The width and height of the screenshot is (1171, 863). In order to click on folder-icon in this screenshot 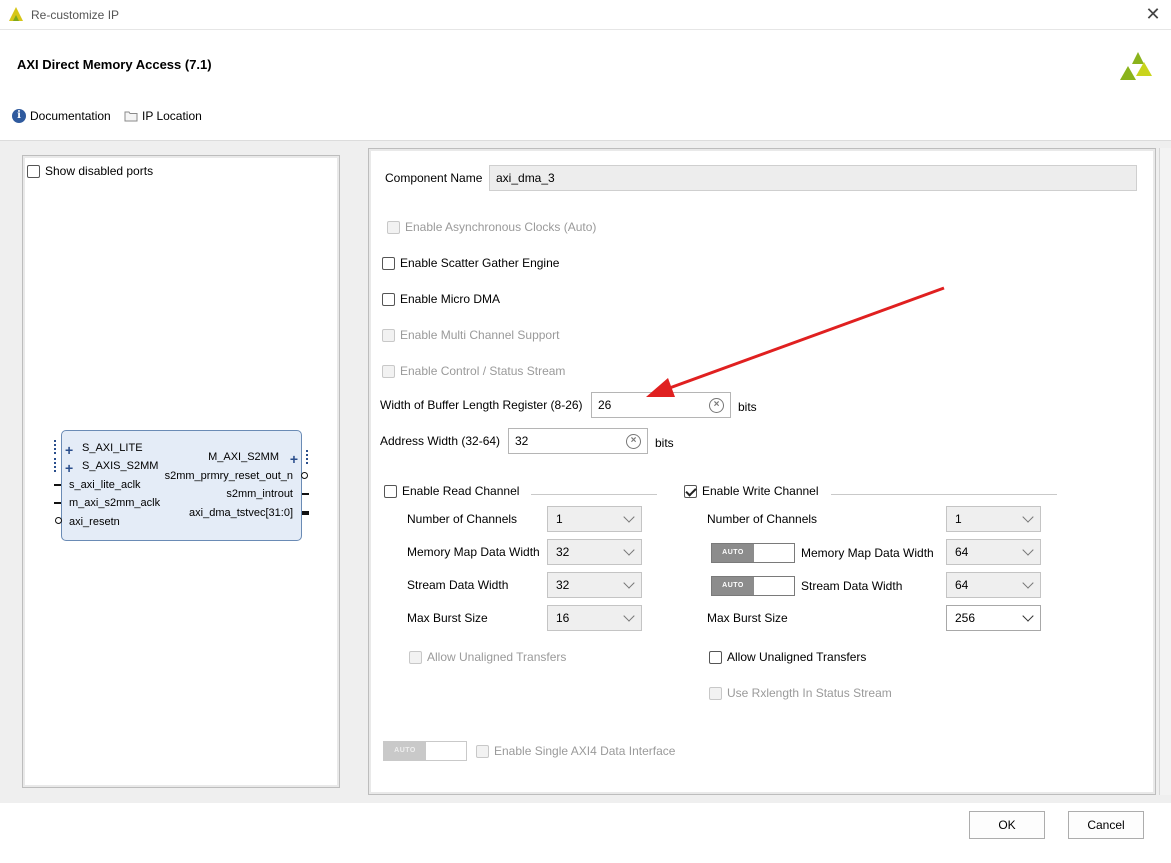, I will do `click(131, 116)`.